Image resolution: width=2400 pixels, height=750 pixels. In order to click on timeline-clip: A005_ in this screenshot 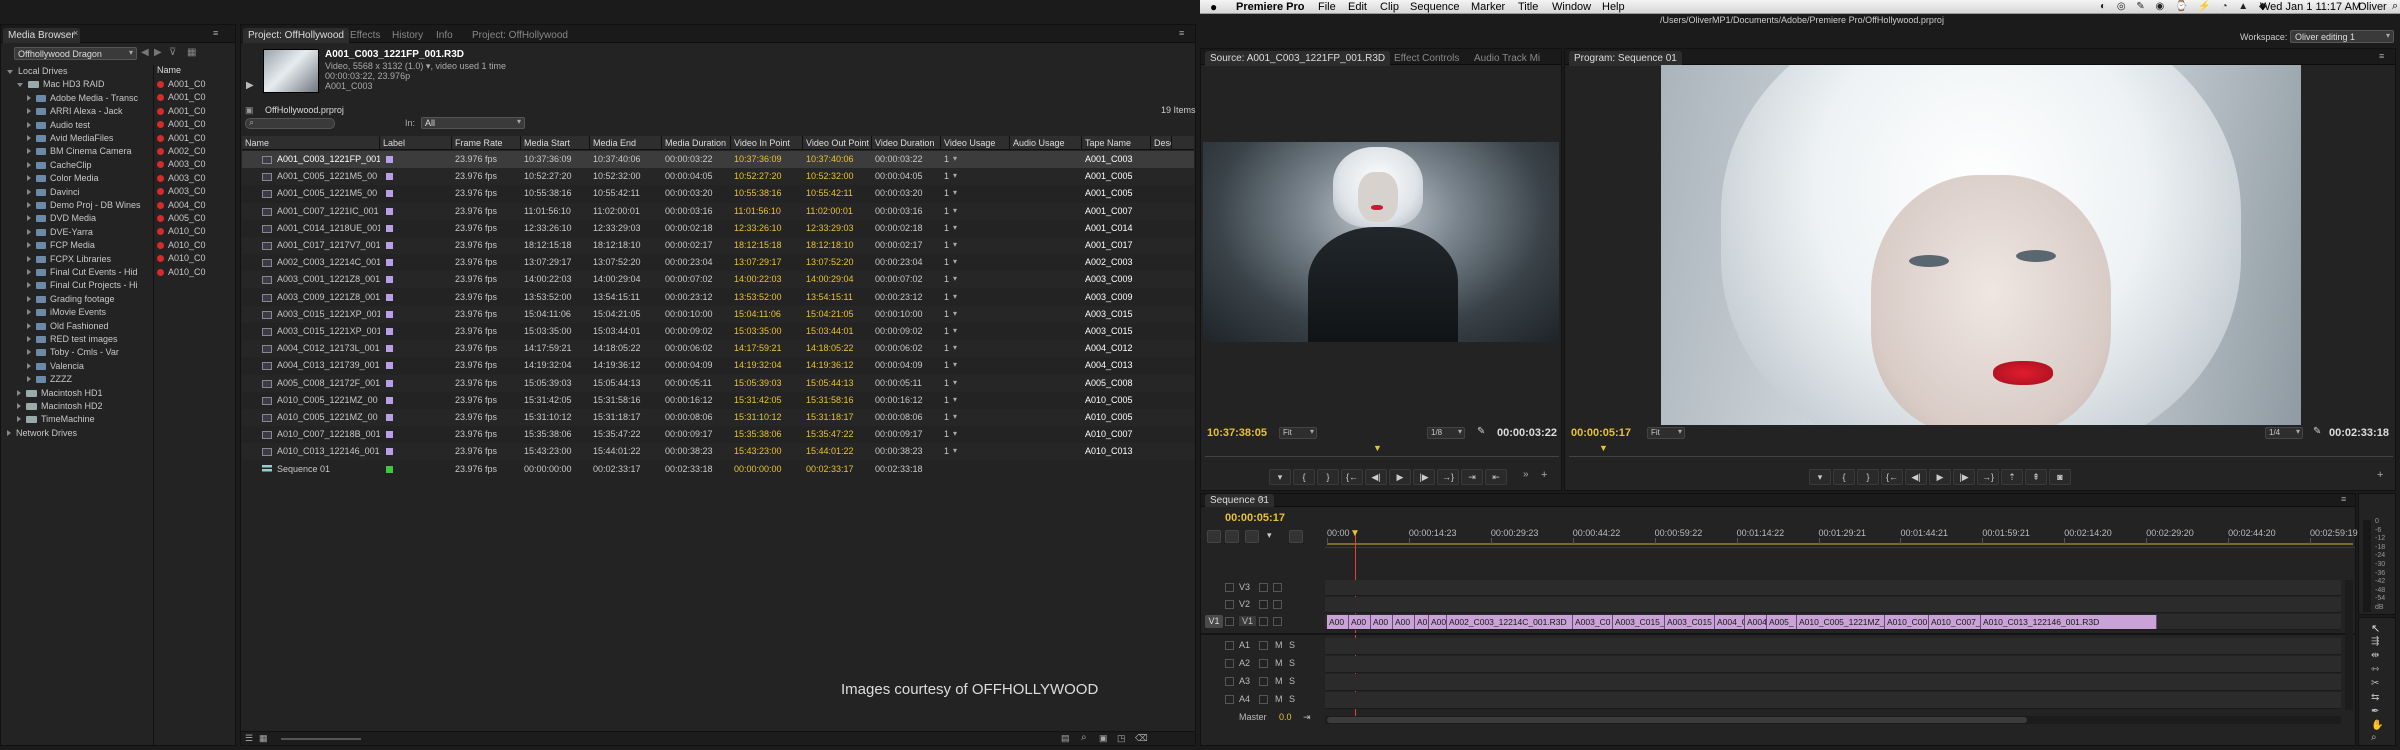, I will do `click(1782, 622)`.